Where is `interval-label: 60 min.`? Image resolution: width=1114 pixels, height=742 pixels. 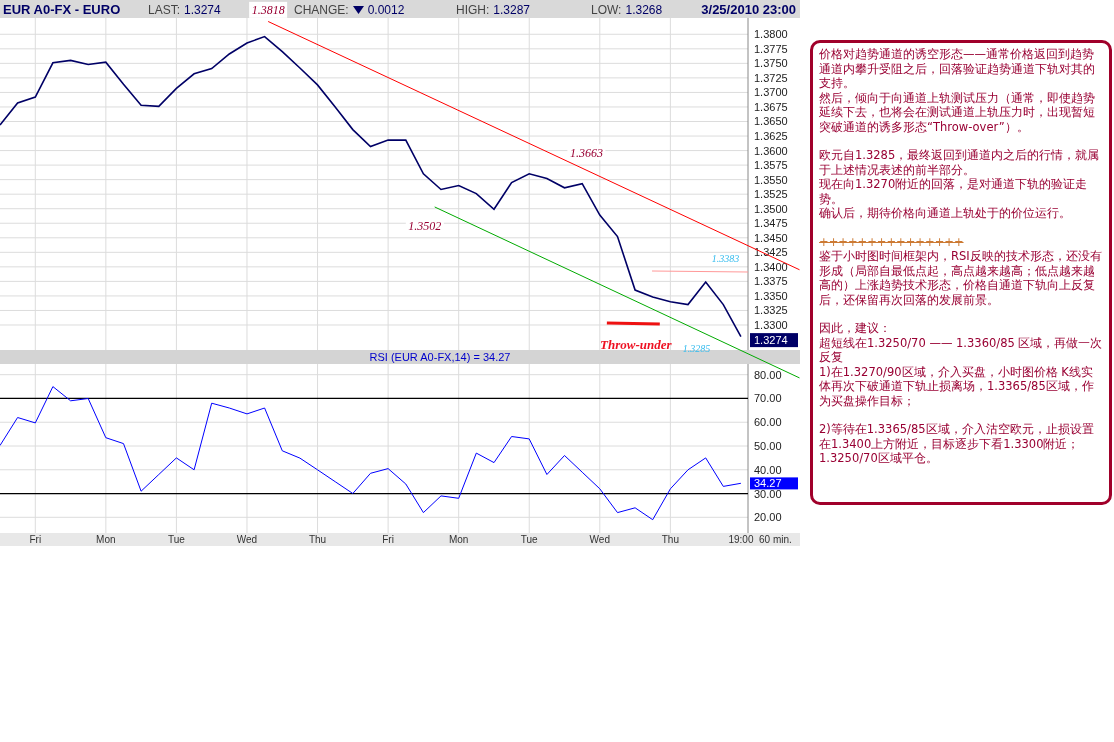
interval-label: 60 min. is located at coordinates (775, 539).